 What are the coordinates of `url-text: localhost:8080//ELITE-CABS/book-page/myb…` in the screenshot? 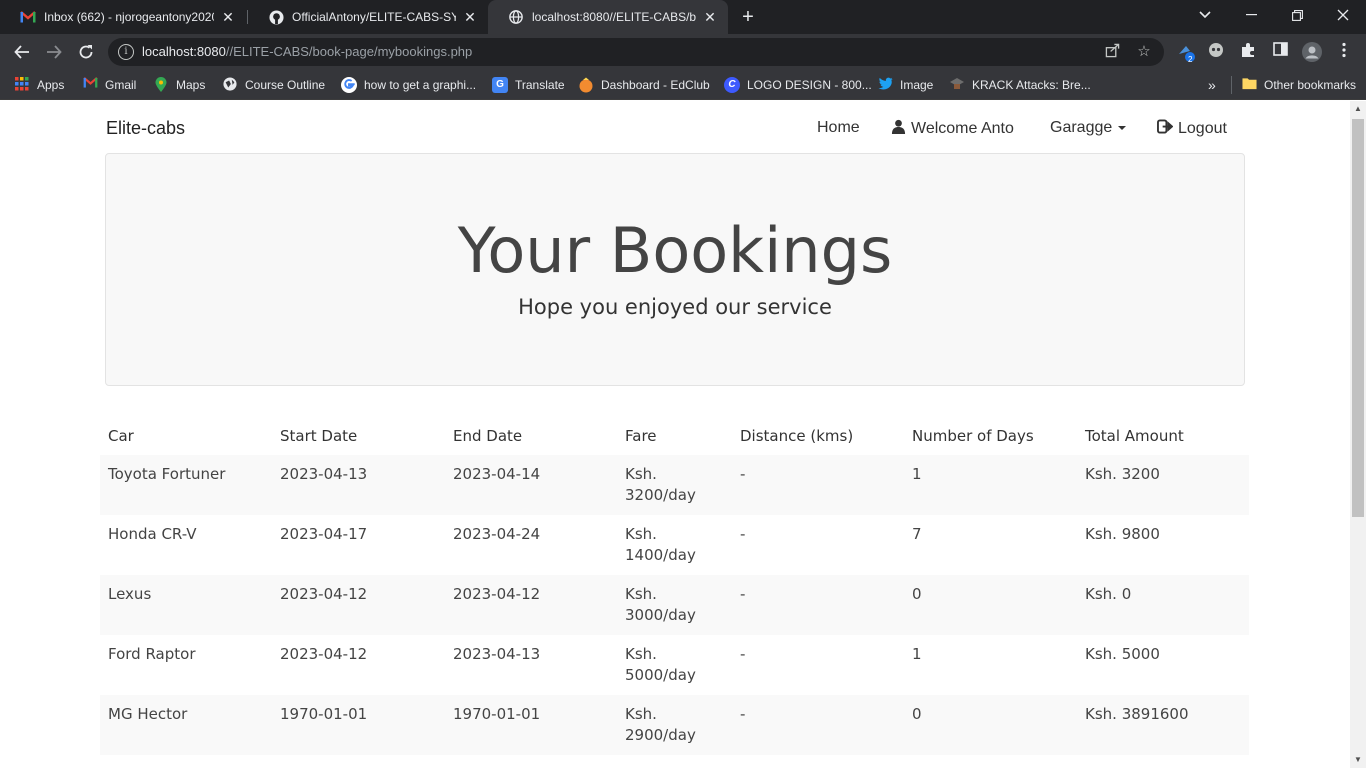 It's located at (307, 51).